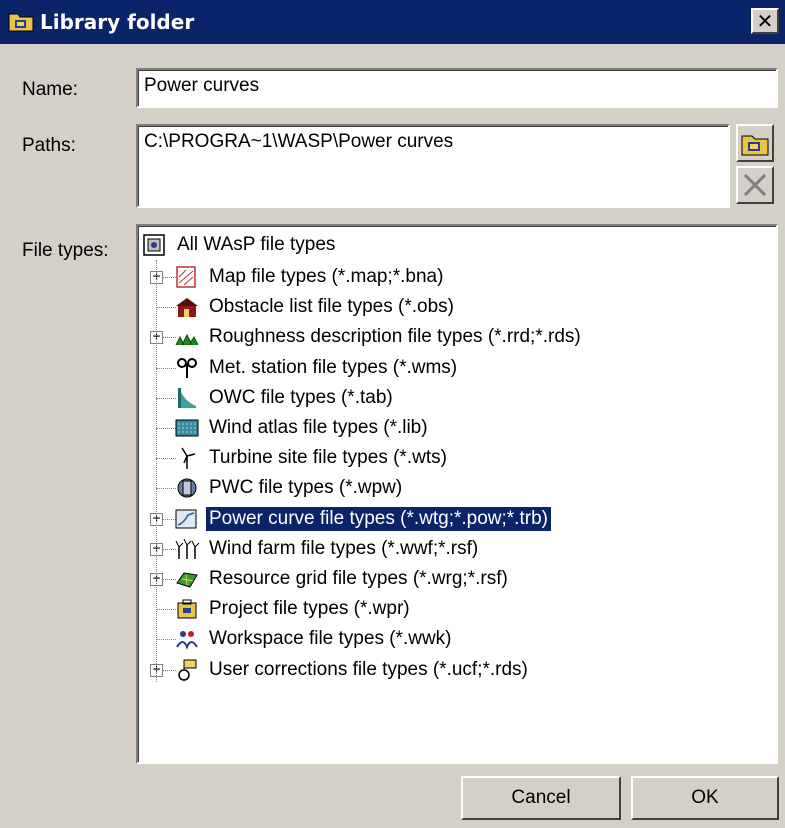 This screenshot has height=828, width=785. I want to click on all-filetypes-icon, so click(154, 245).